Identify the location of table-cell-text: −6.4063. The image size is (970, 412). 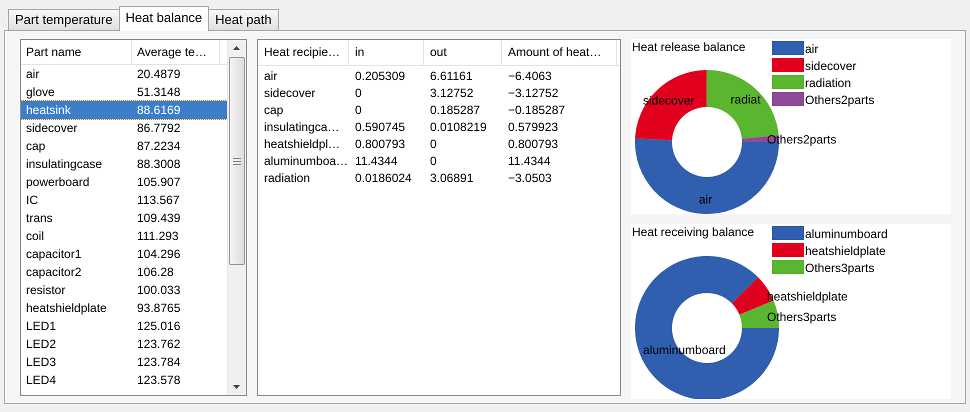
(530, 75).